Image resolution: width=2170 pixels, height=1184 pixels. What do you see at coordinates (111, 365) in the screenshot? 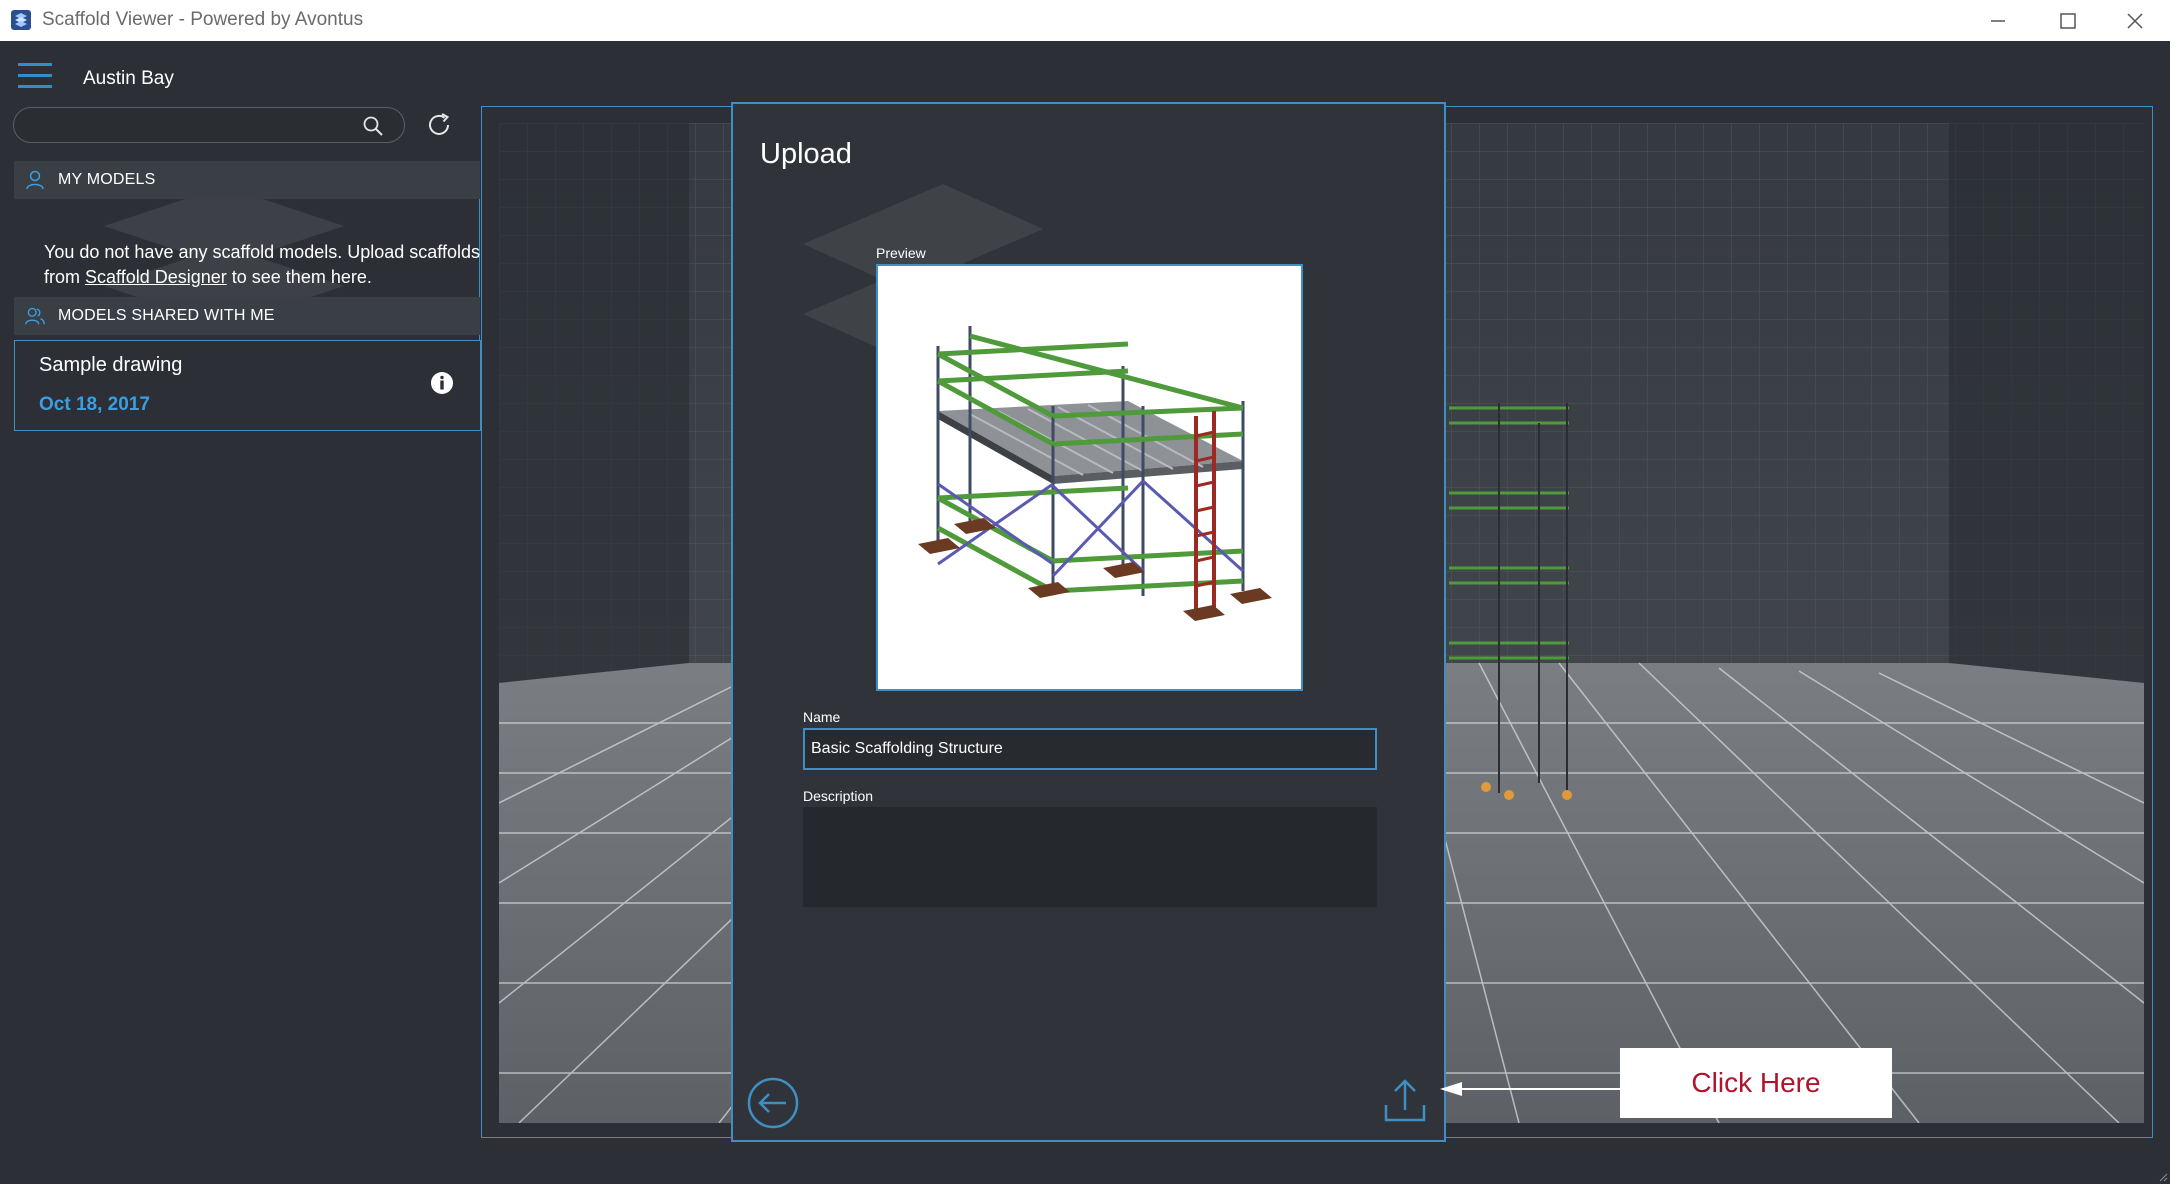
I see `model-name: Sample drawing` at bounding box center [111, 365].